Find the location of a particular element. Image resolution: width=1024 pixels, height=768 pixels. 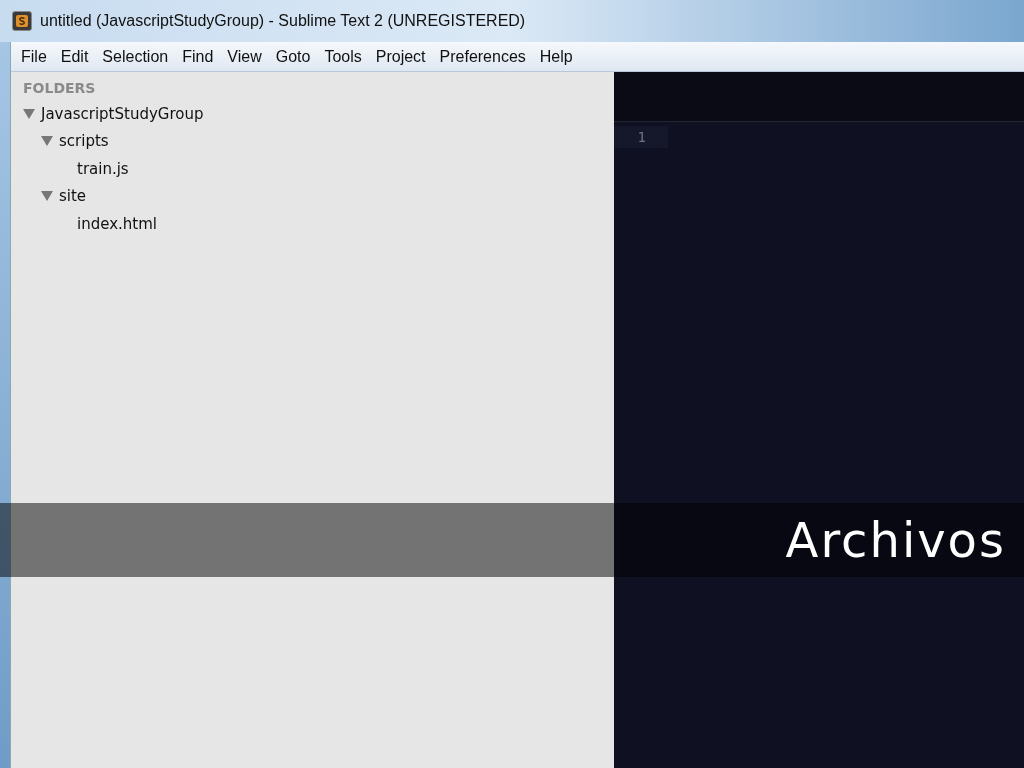

caption-text: Archivos is located at coordinates (895, 540).